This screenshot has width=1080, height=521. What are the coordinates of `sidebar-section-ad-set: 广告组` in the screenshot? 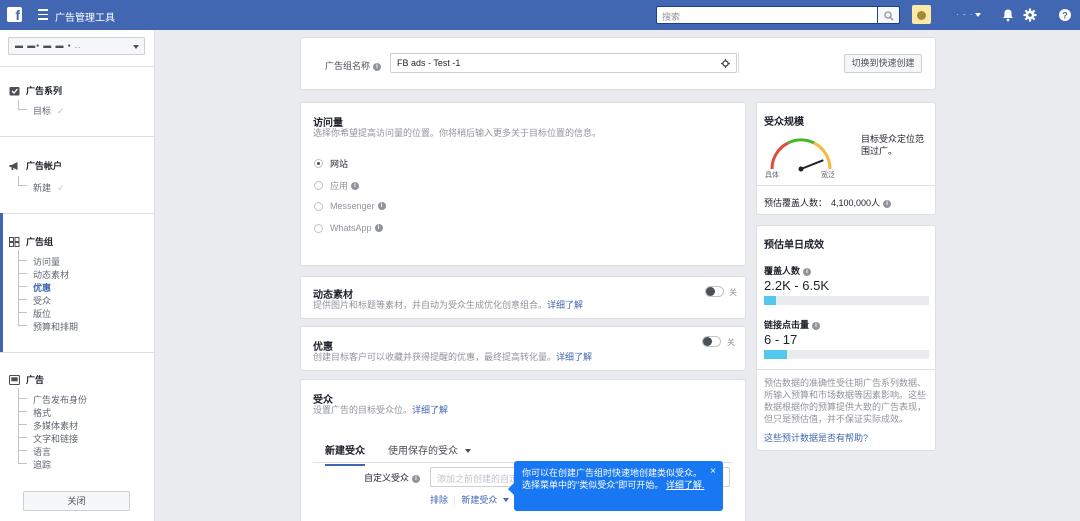 It's located at (31, 241).